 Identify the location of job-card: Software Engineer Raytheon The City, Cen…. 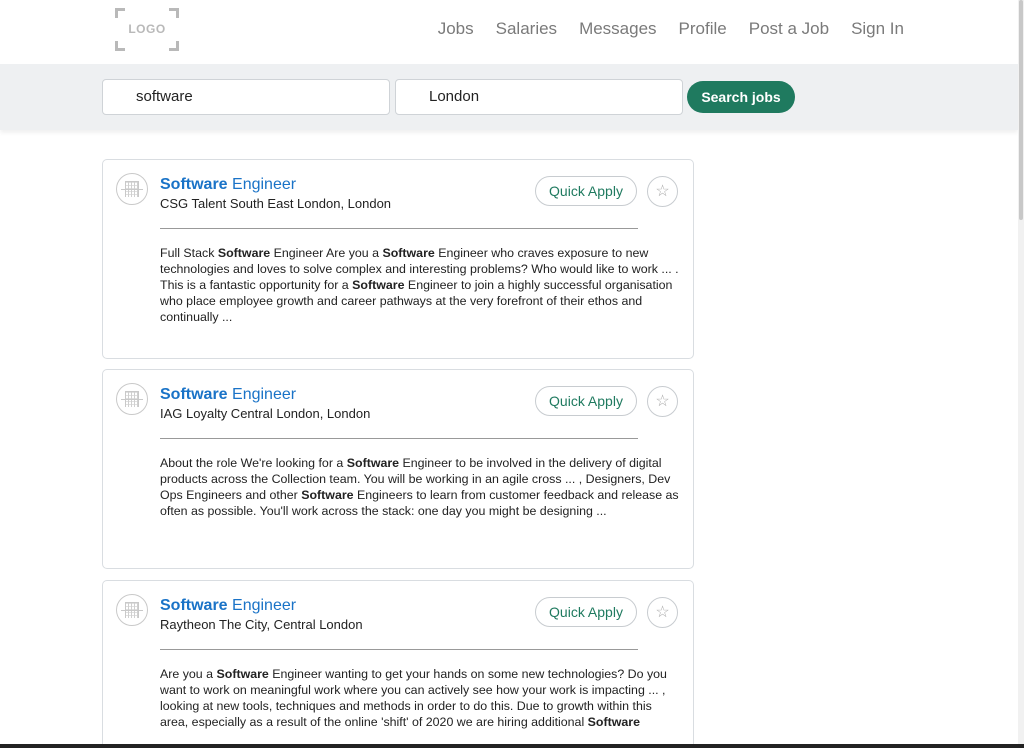
(398, 664).